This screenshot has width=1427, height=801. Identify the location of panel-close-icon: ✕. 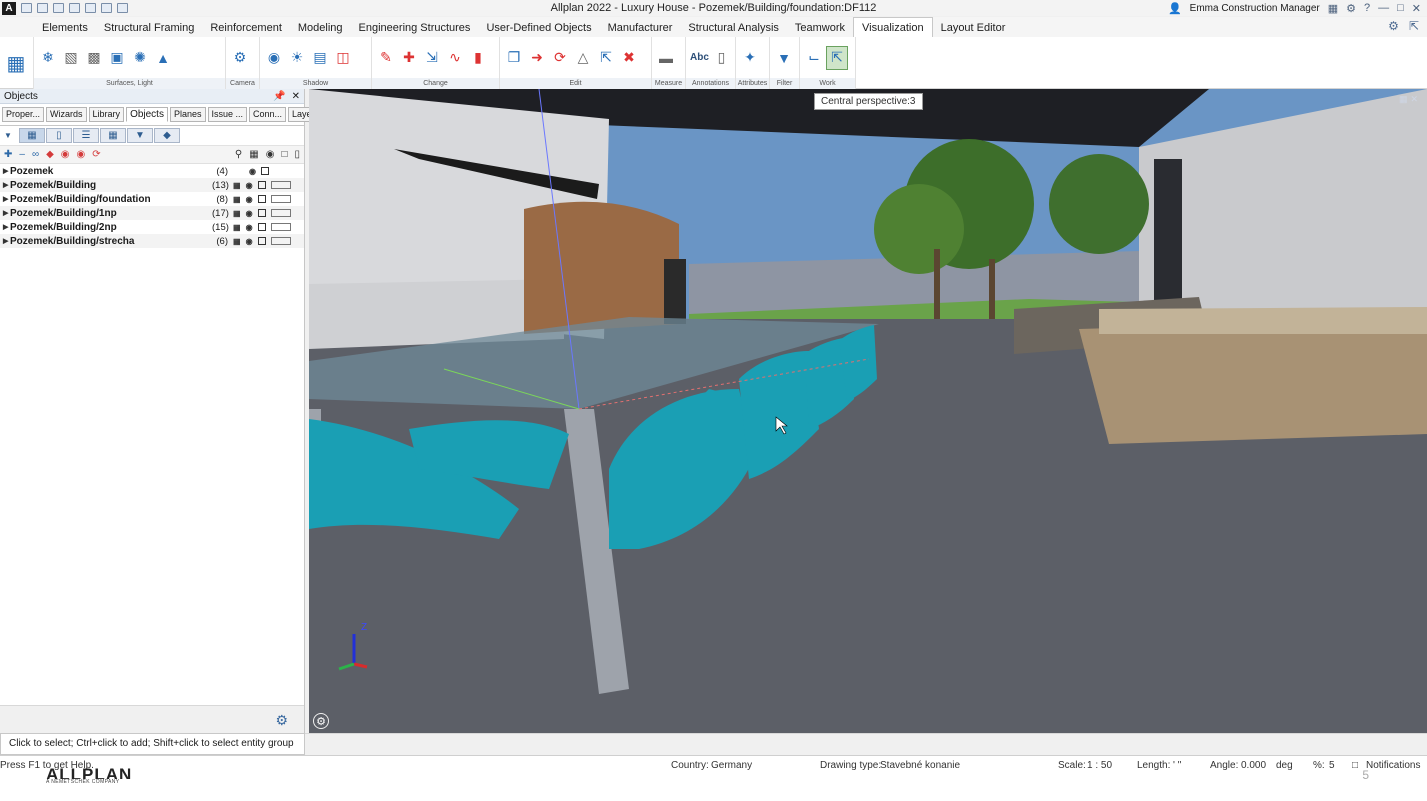
(296, 96).